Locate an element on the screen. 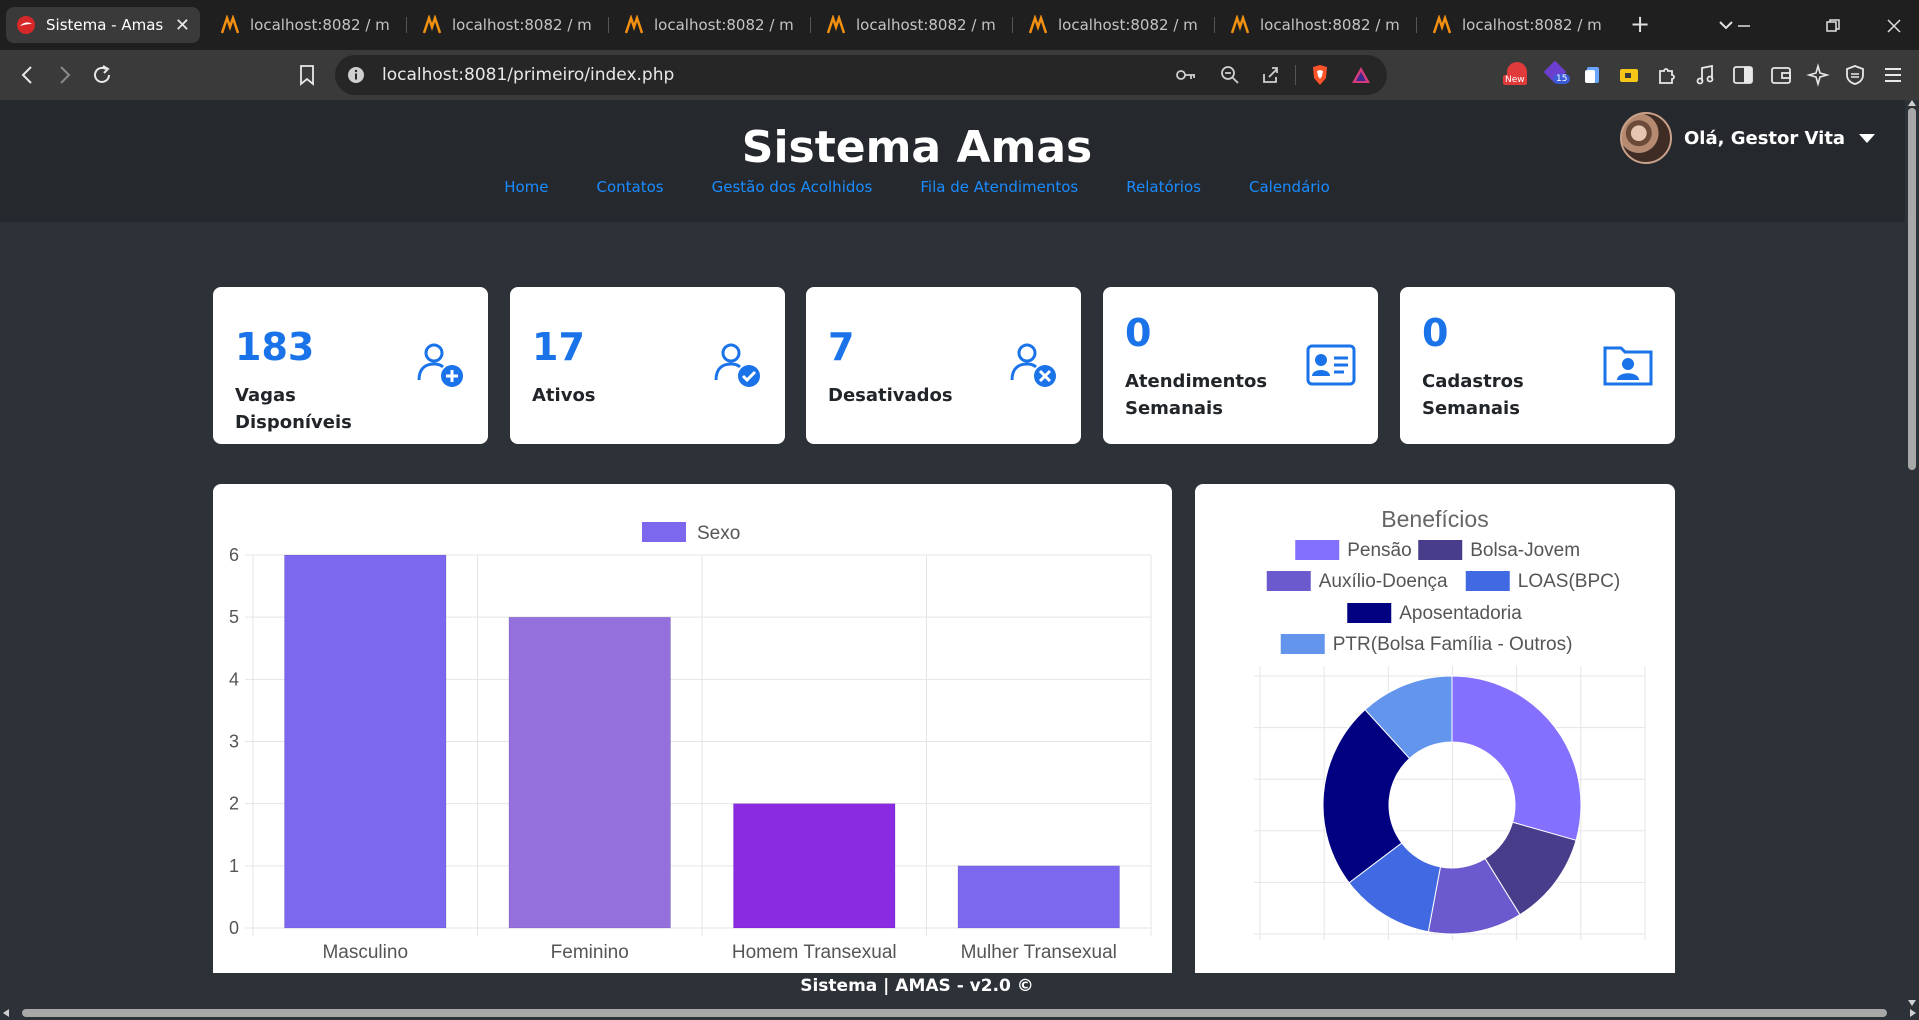 This screenshot has width=1919, height=1020. horizontal-scroll-thumb is located at coordinates (954, 1013).